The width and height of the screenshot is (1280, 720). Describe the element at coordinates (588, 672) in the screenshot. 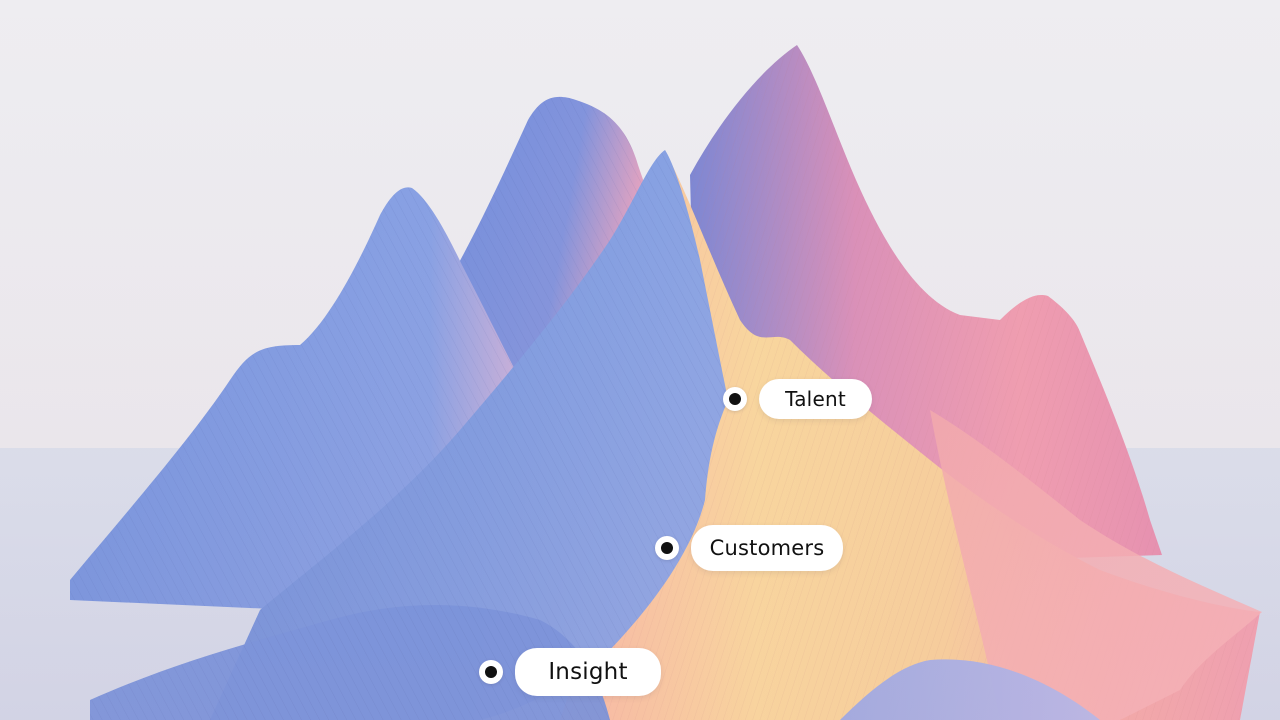

I see `insight-label: Insight` at that location.